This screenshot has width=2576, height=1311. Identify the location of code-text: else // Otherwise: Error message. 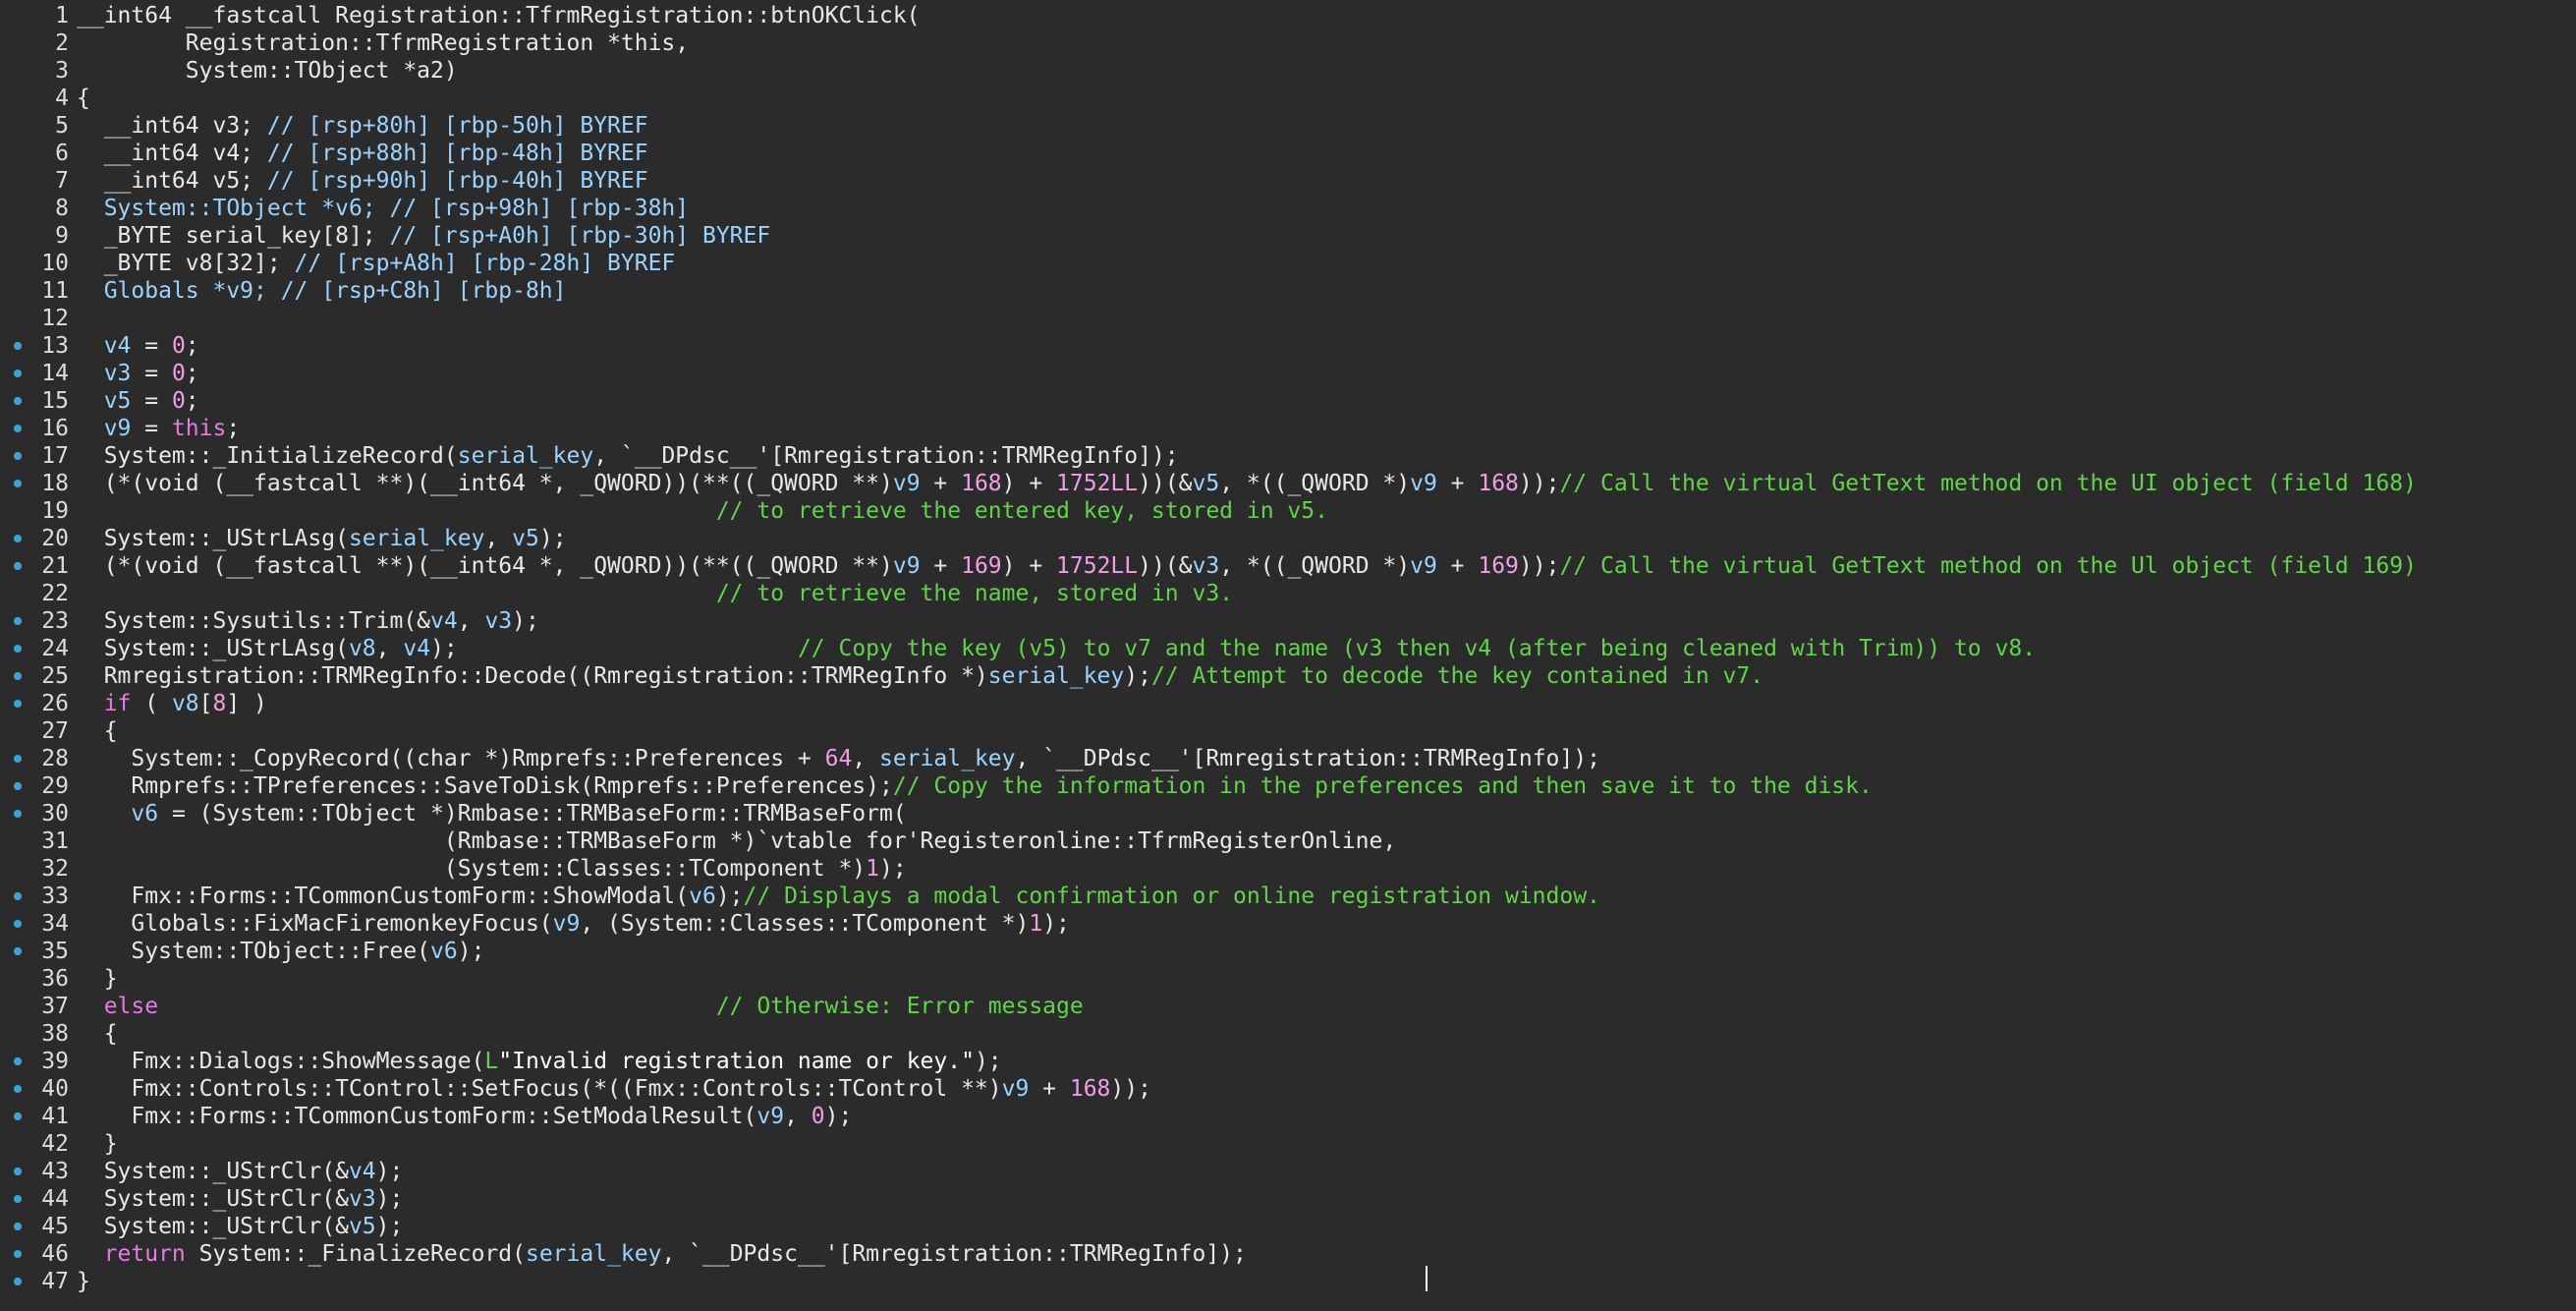
(580, 1006).